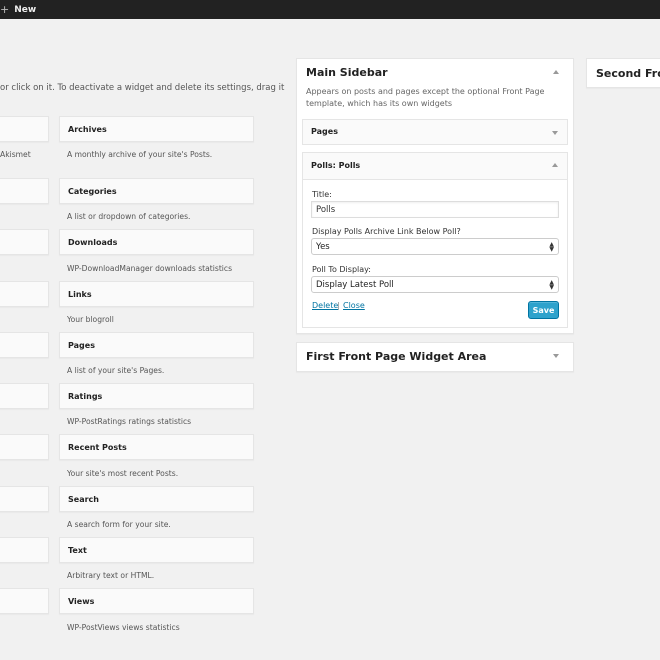  What do you see at coordinates (156, 550) in the screenshot?
I see `available-widget-text: Text` at bounding box center [156, 550].